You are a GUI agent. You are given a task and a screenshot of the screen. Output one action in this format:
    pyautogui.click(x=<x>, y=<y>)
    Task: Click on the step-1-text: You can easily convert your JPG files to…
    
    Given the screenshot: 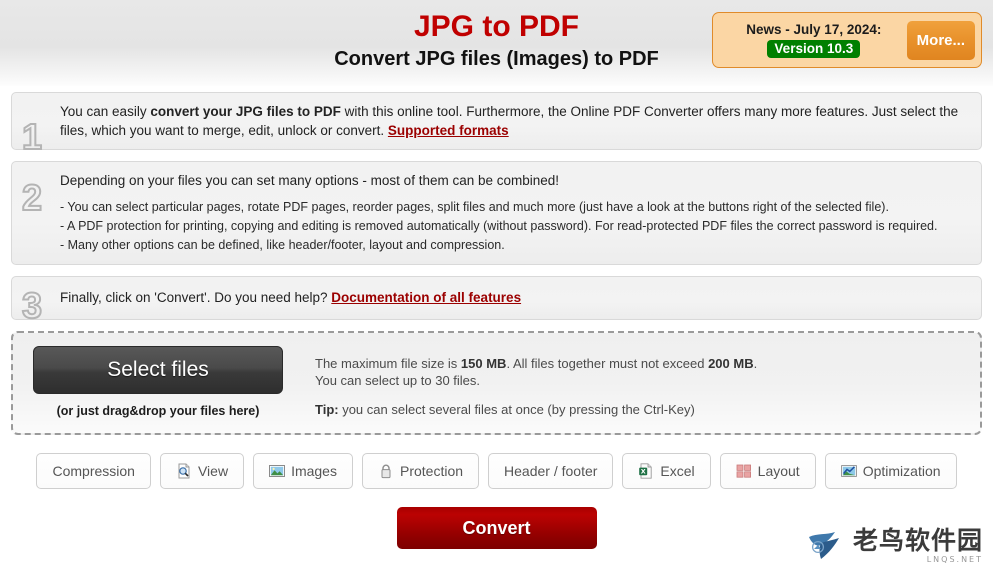 What is the action you would take?
    pyautogui.click(x=513, y=121)
    